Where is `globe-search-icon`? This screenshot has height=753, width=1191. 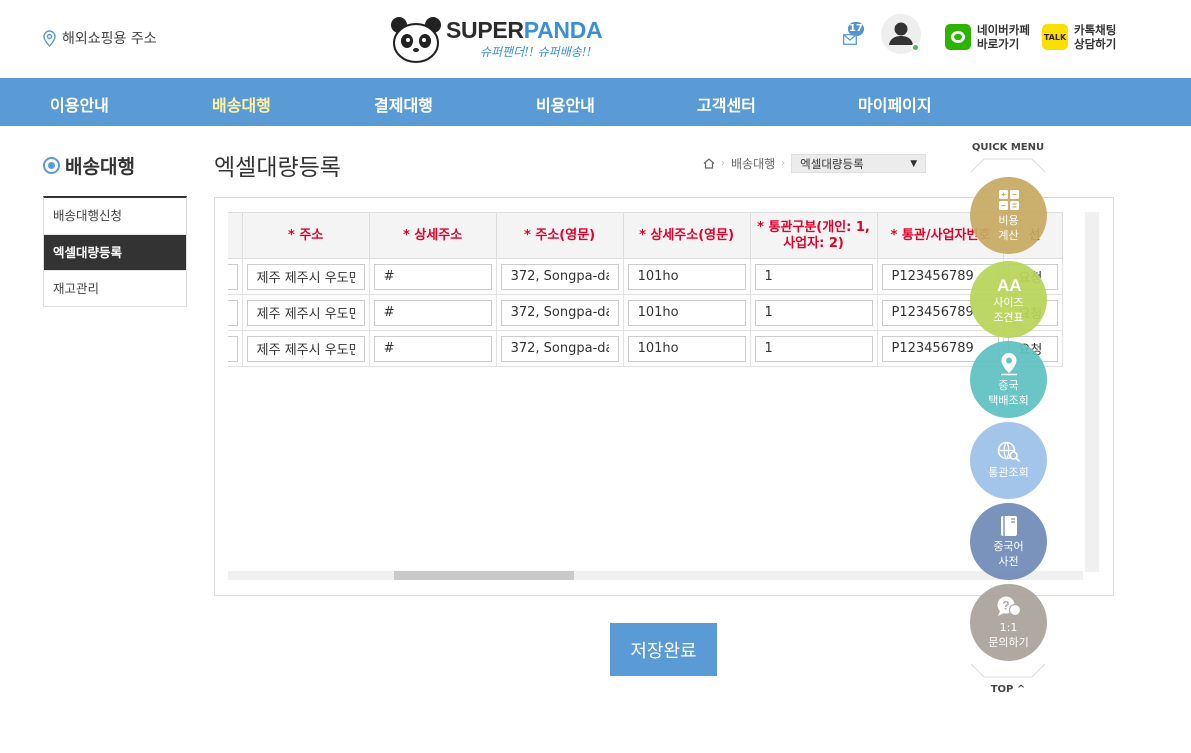
globe-search-icon is located at coordinates (1008, 452).